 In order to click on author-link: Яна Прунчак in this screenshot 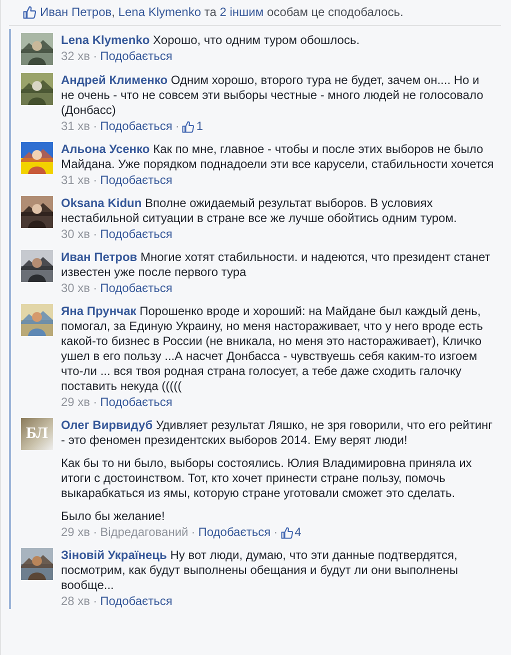, I will do `click(98, 311)`.